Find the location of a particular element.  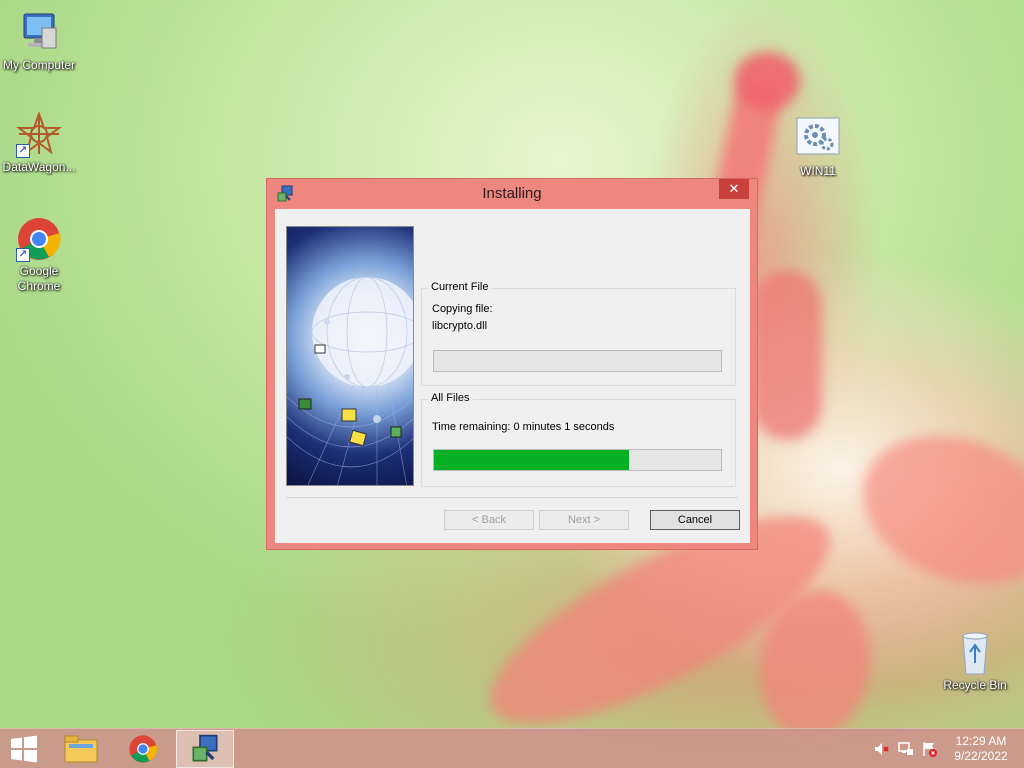

system-clock: 12:29 AM 9/22/2022 is located at coordinates (981, 749).